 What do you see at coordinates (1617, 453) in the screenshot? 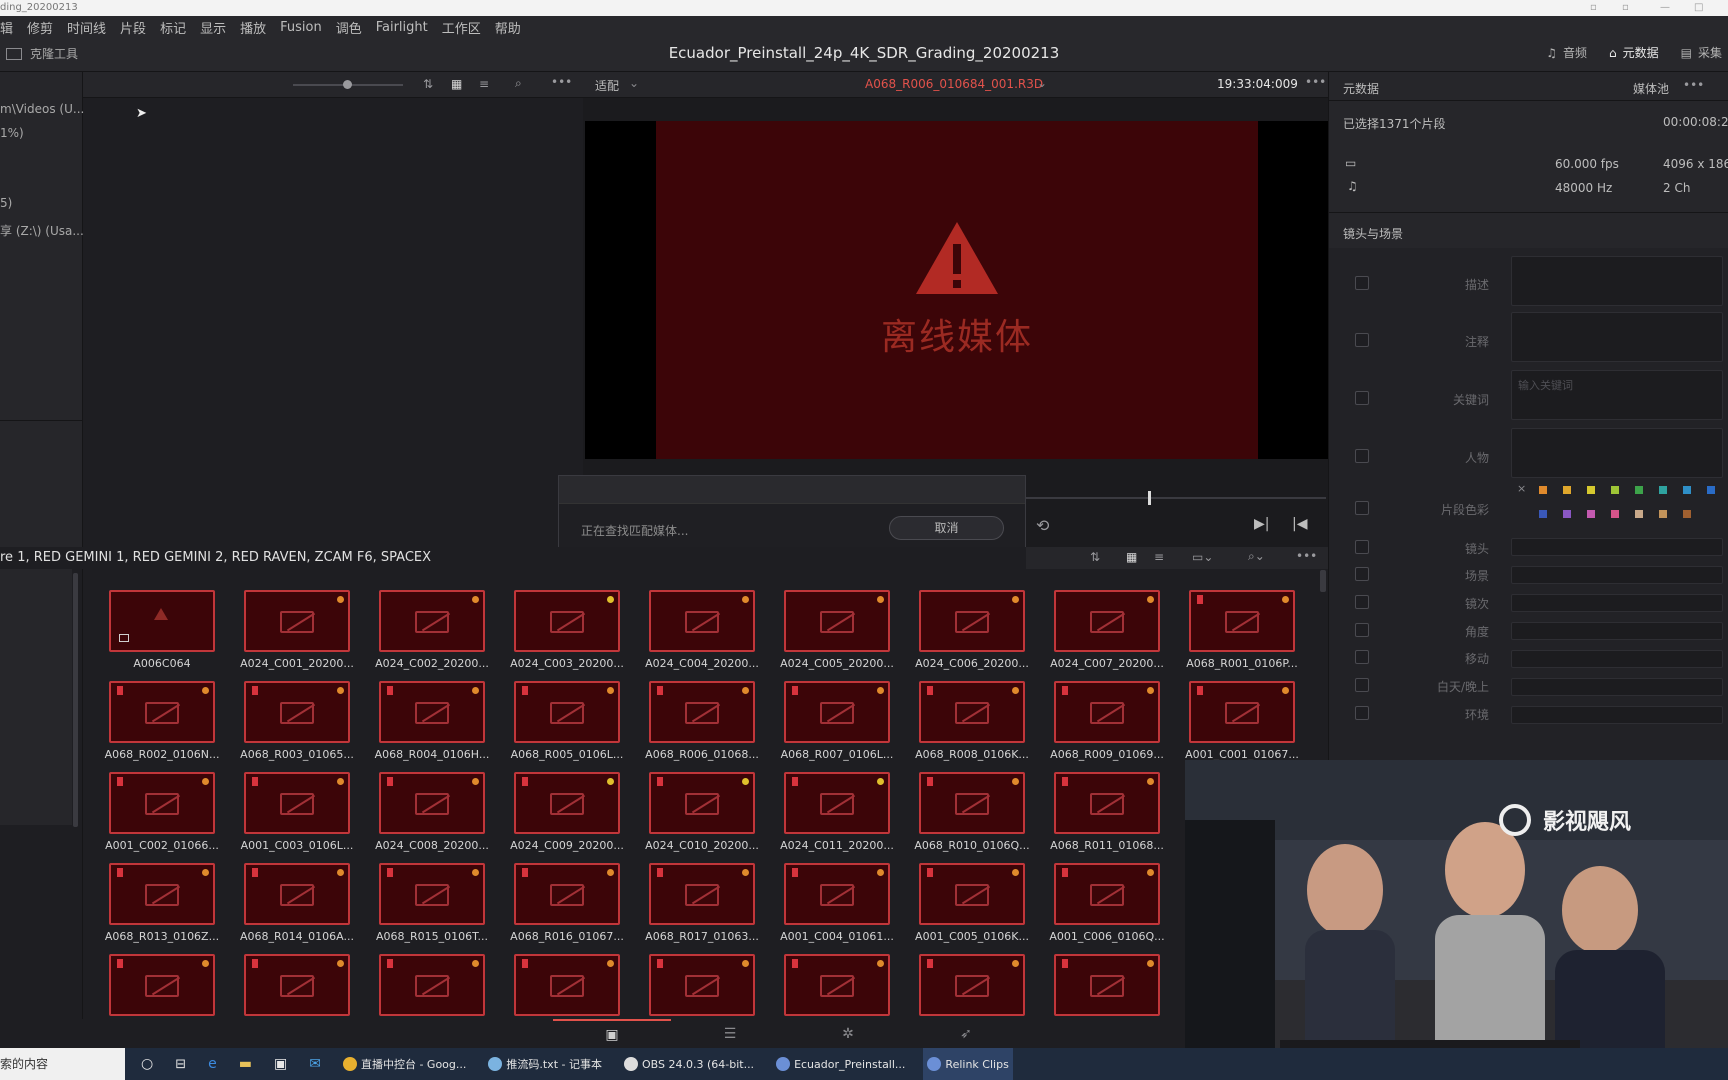
I see `people-field` at bounding box center [1617, 453].